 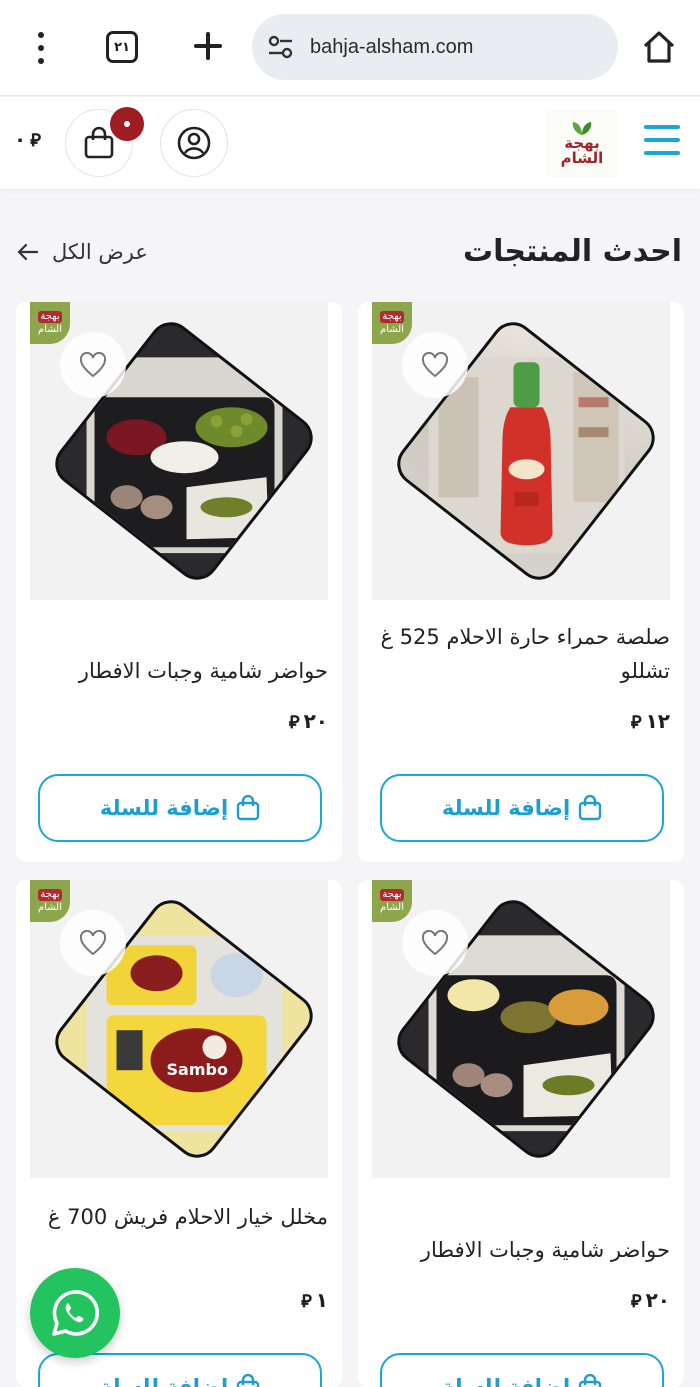 I want to click on url-text: bahja-alsham.com, so click(x=392, y=46).